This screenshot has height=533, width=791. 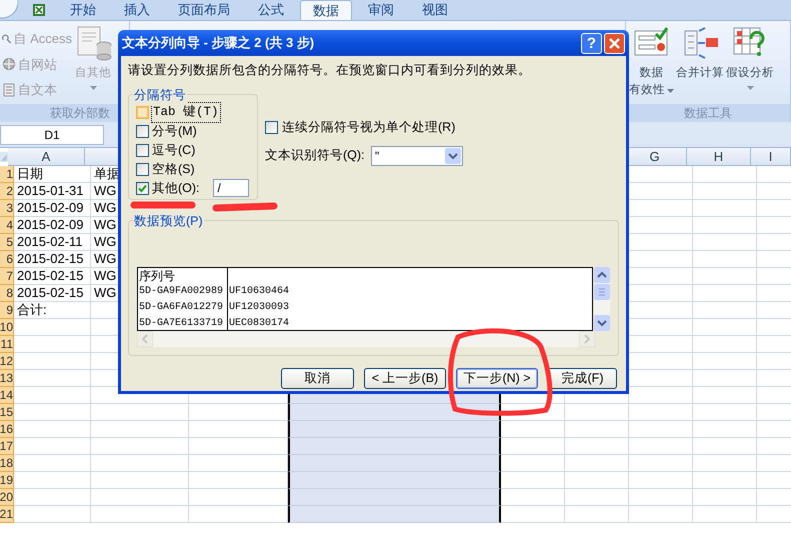 I want to click on preview-cell-text: UEC0830174, so click(x=259, y=323).